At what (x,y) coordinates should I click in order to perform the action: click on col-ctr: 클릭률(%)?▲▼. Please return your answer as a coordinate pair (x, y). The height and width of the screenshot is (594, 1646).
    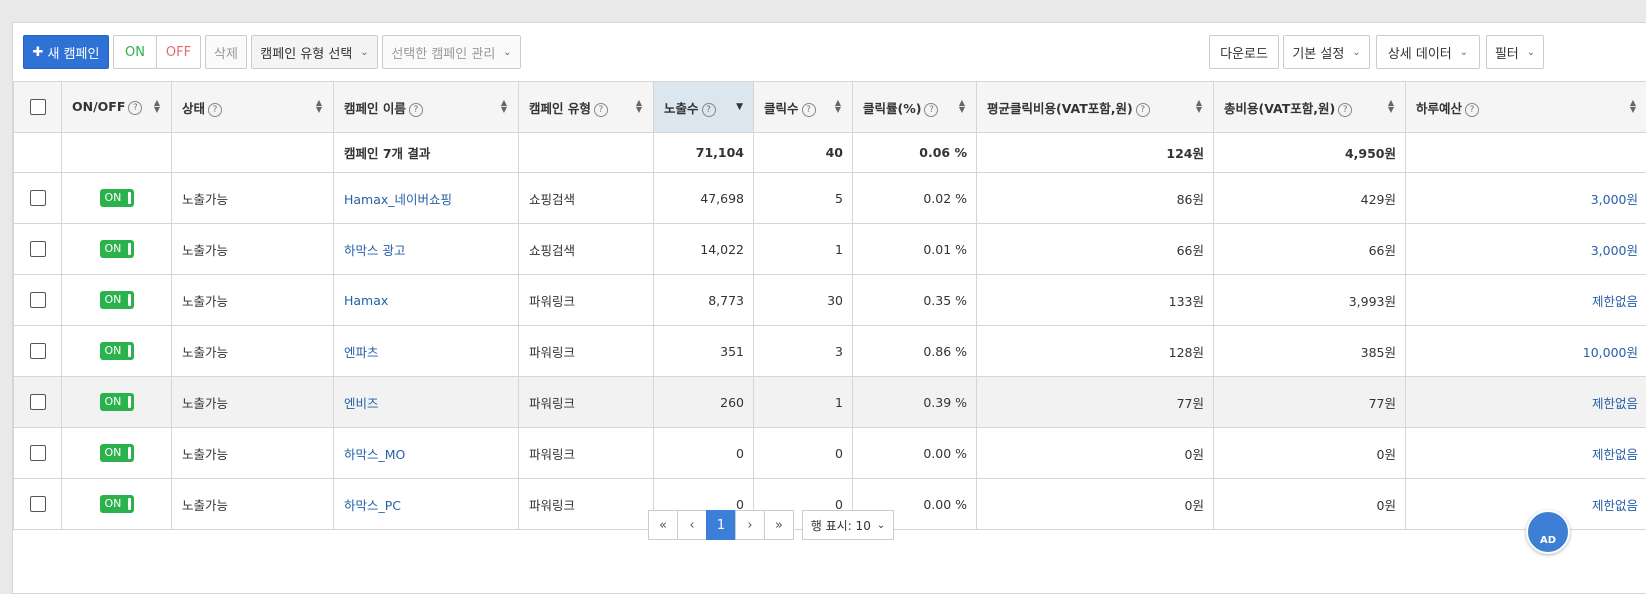
    Looking at the image, I should click on (915, 107).